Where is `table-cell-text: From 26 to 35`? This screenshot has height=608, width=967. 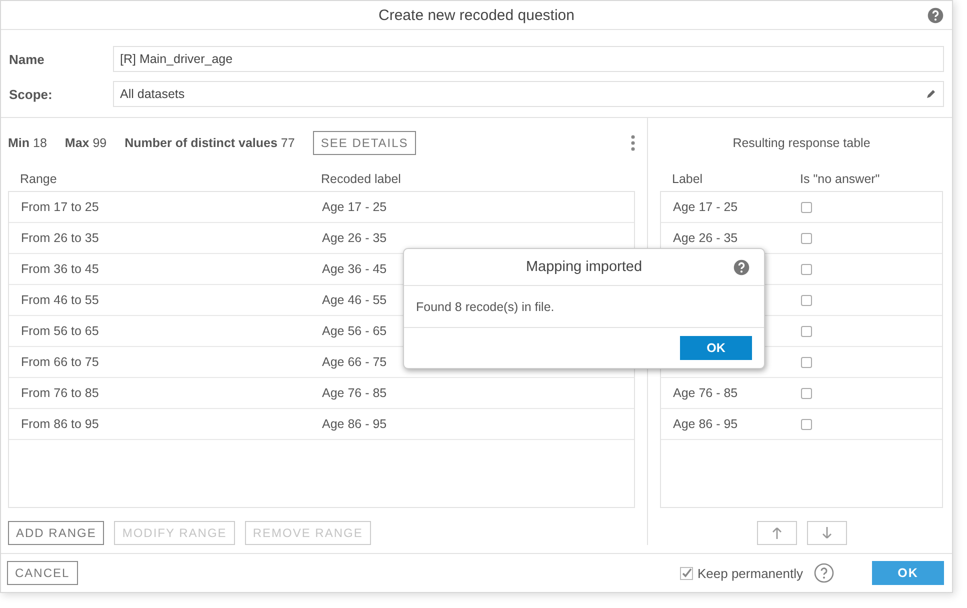
table-cell-text: From 26 to 35 is located at coordinates (60, 238).